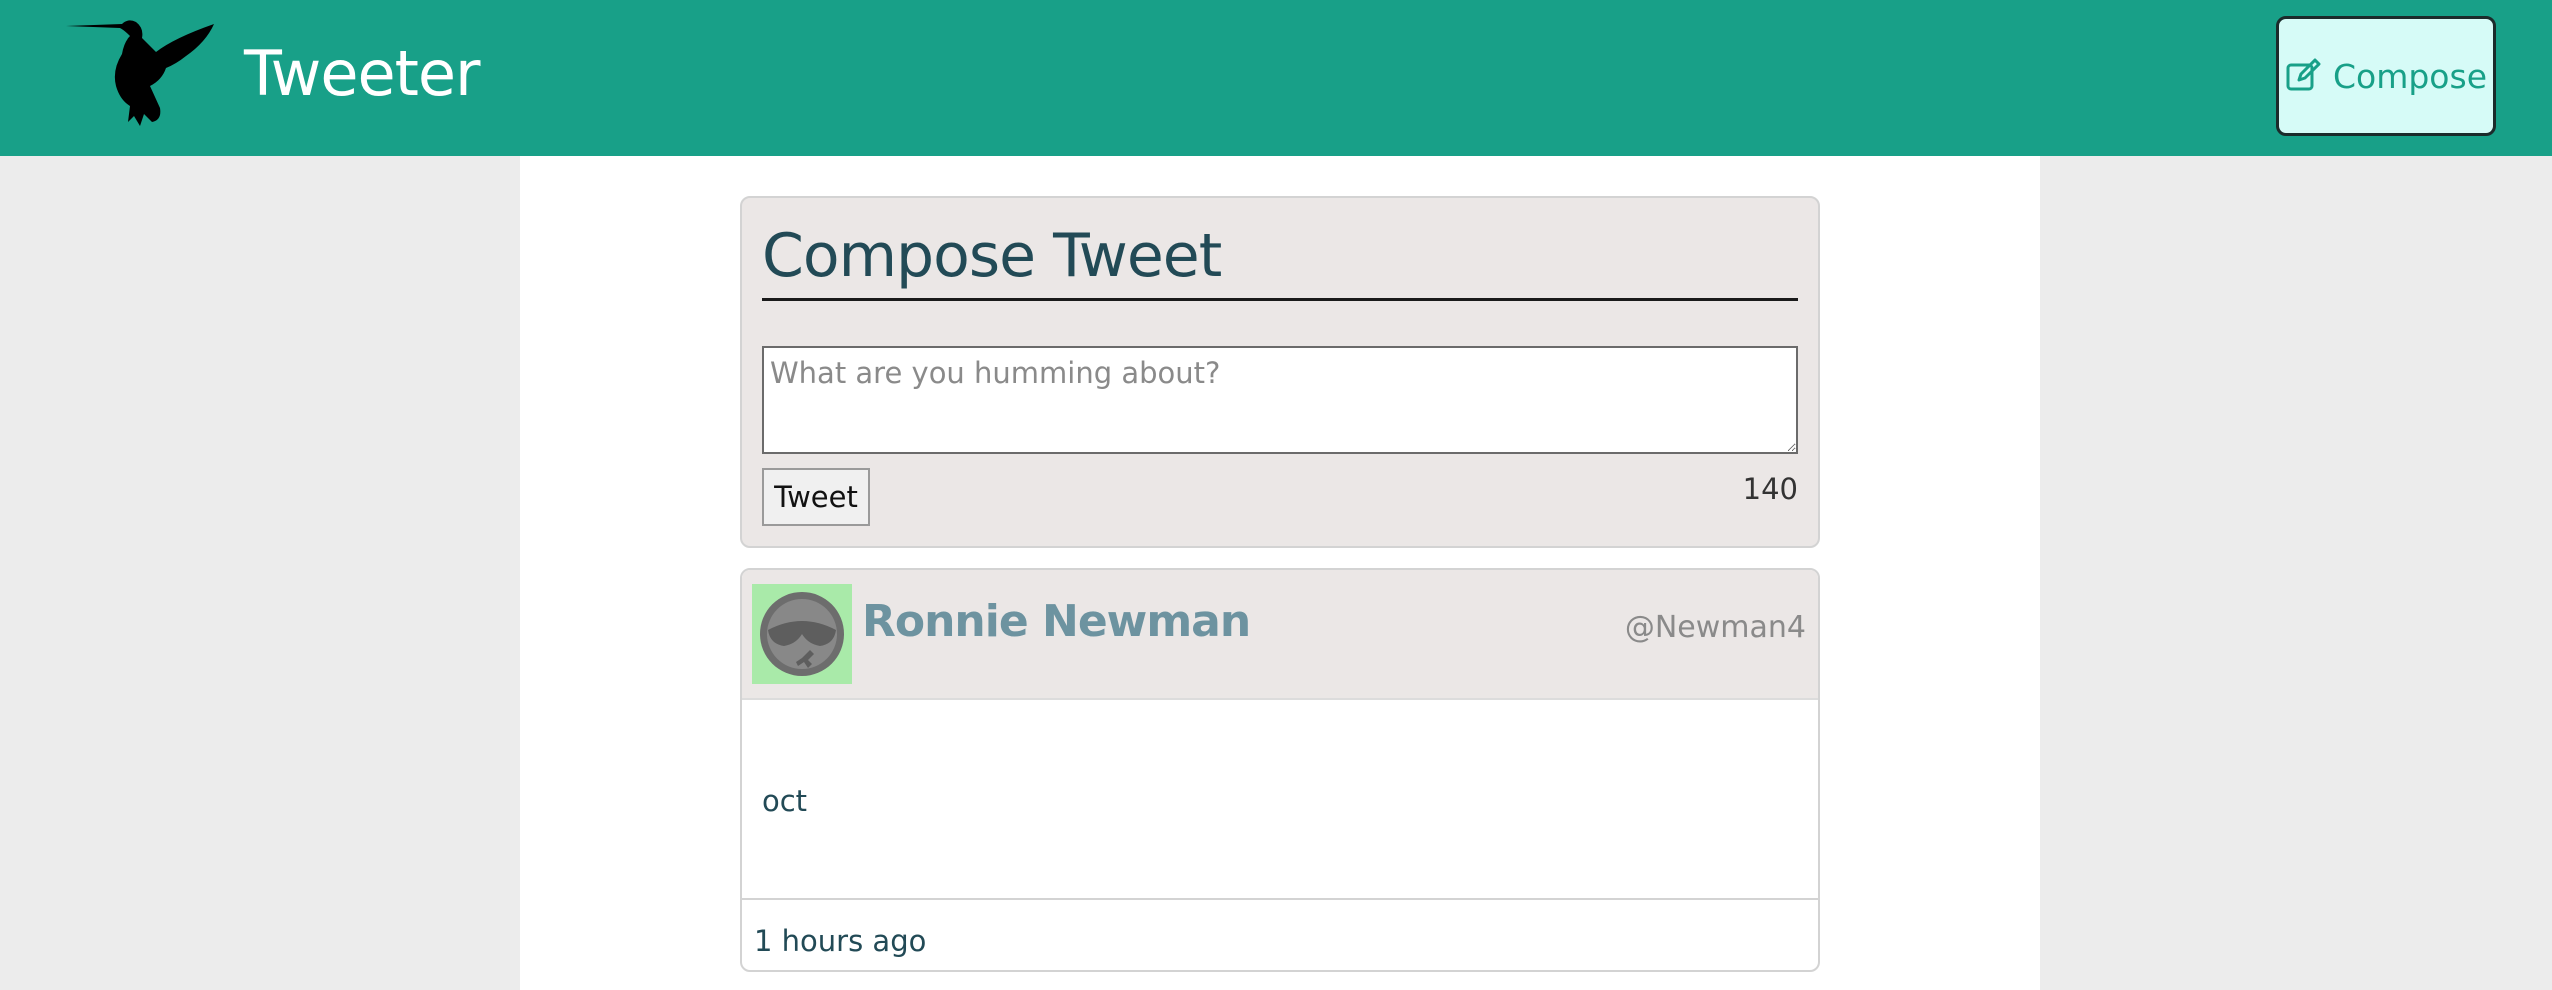 This screenshot has width=2552, height=990. I want to click on compose-heading: Compose Tweet, so click(1280, 258).